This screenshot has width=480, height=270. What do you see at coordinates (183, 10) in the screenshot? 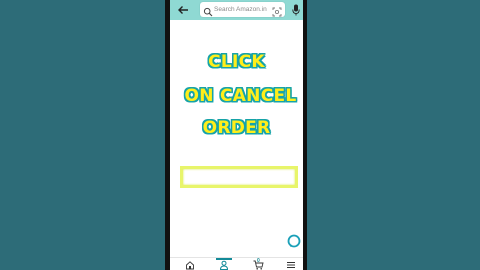
I see `back-arrow-icon` at bounding box center [183, 10].